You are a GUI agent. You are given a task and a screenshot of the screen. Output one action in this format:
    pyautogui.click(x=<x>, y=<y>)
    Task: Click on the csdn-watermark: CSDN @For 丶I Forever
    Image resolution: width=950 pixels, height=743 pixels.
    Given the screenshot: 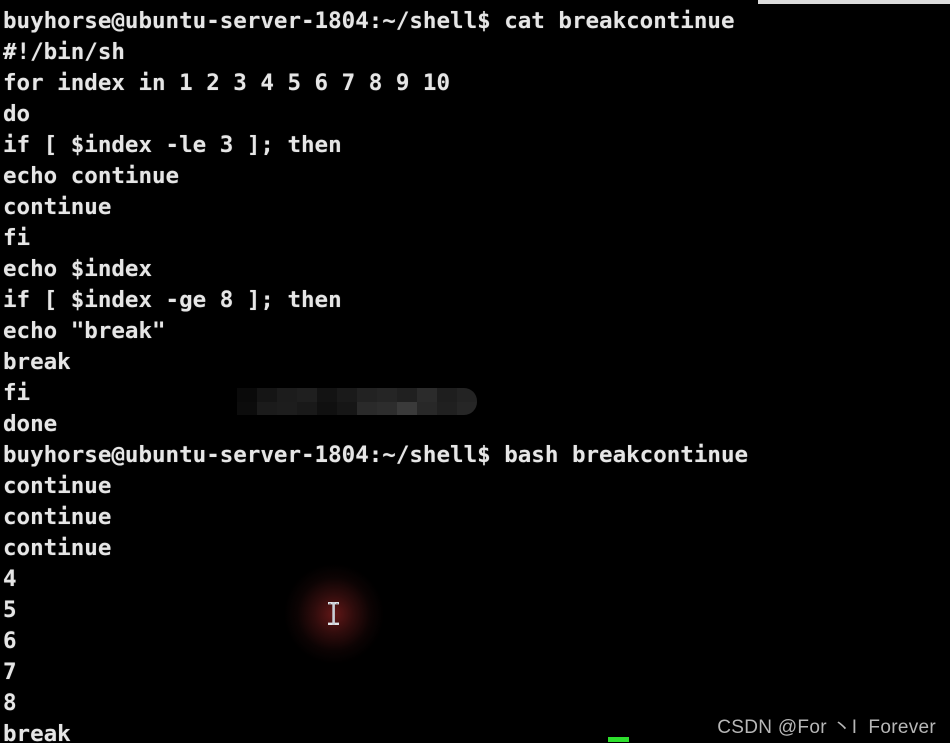 What is the action you would take?
    pyautogui.click(x=826, y=727)
    